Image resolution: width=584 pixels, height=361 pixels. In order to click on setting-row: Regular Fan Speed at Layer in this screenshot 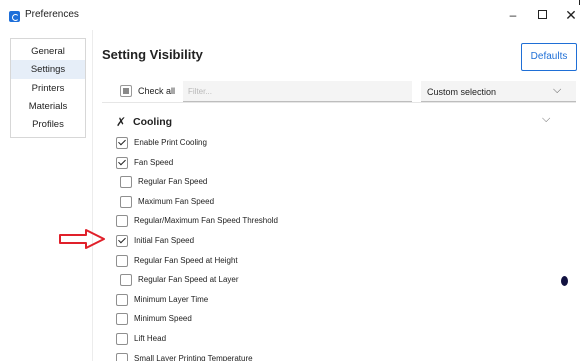, I will do `click(330, 280)`.